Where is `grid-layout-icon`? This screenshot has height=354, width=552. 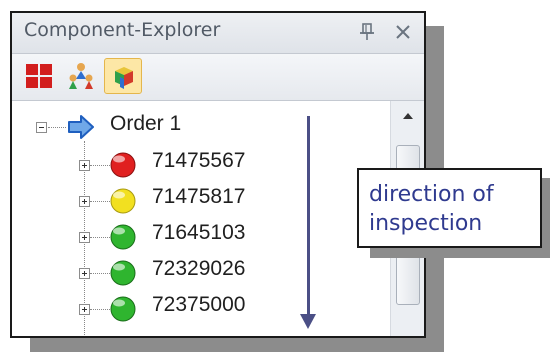 grid-layout-icon is located at coordinates (39, 76).